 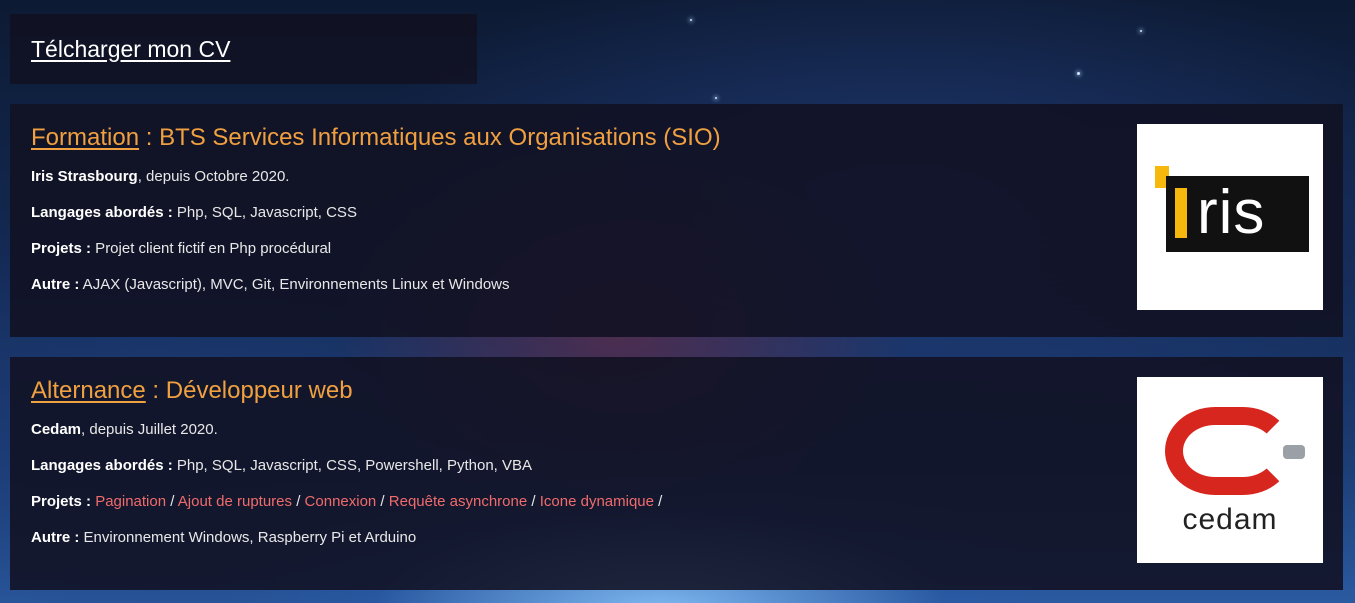 What do you see at coordinates (213, 176) in the screenshot?
I see `org-since: , depuis Octobre 2020.` at bounding box center [213, 176].